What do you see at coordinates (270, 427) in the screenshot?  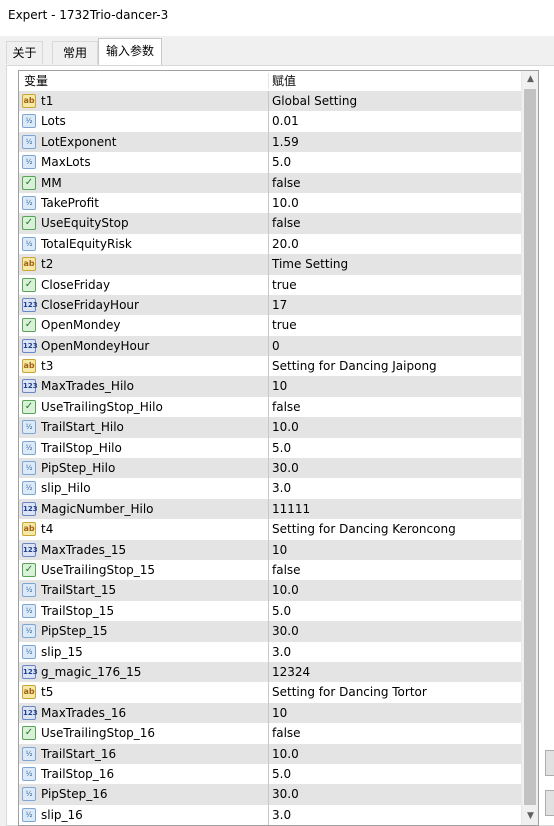 I see `parameter-row: ½ TrailStart_Hilo 10.0` at bounding box center [270, 427].